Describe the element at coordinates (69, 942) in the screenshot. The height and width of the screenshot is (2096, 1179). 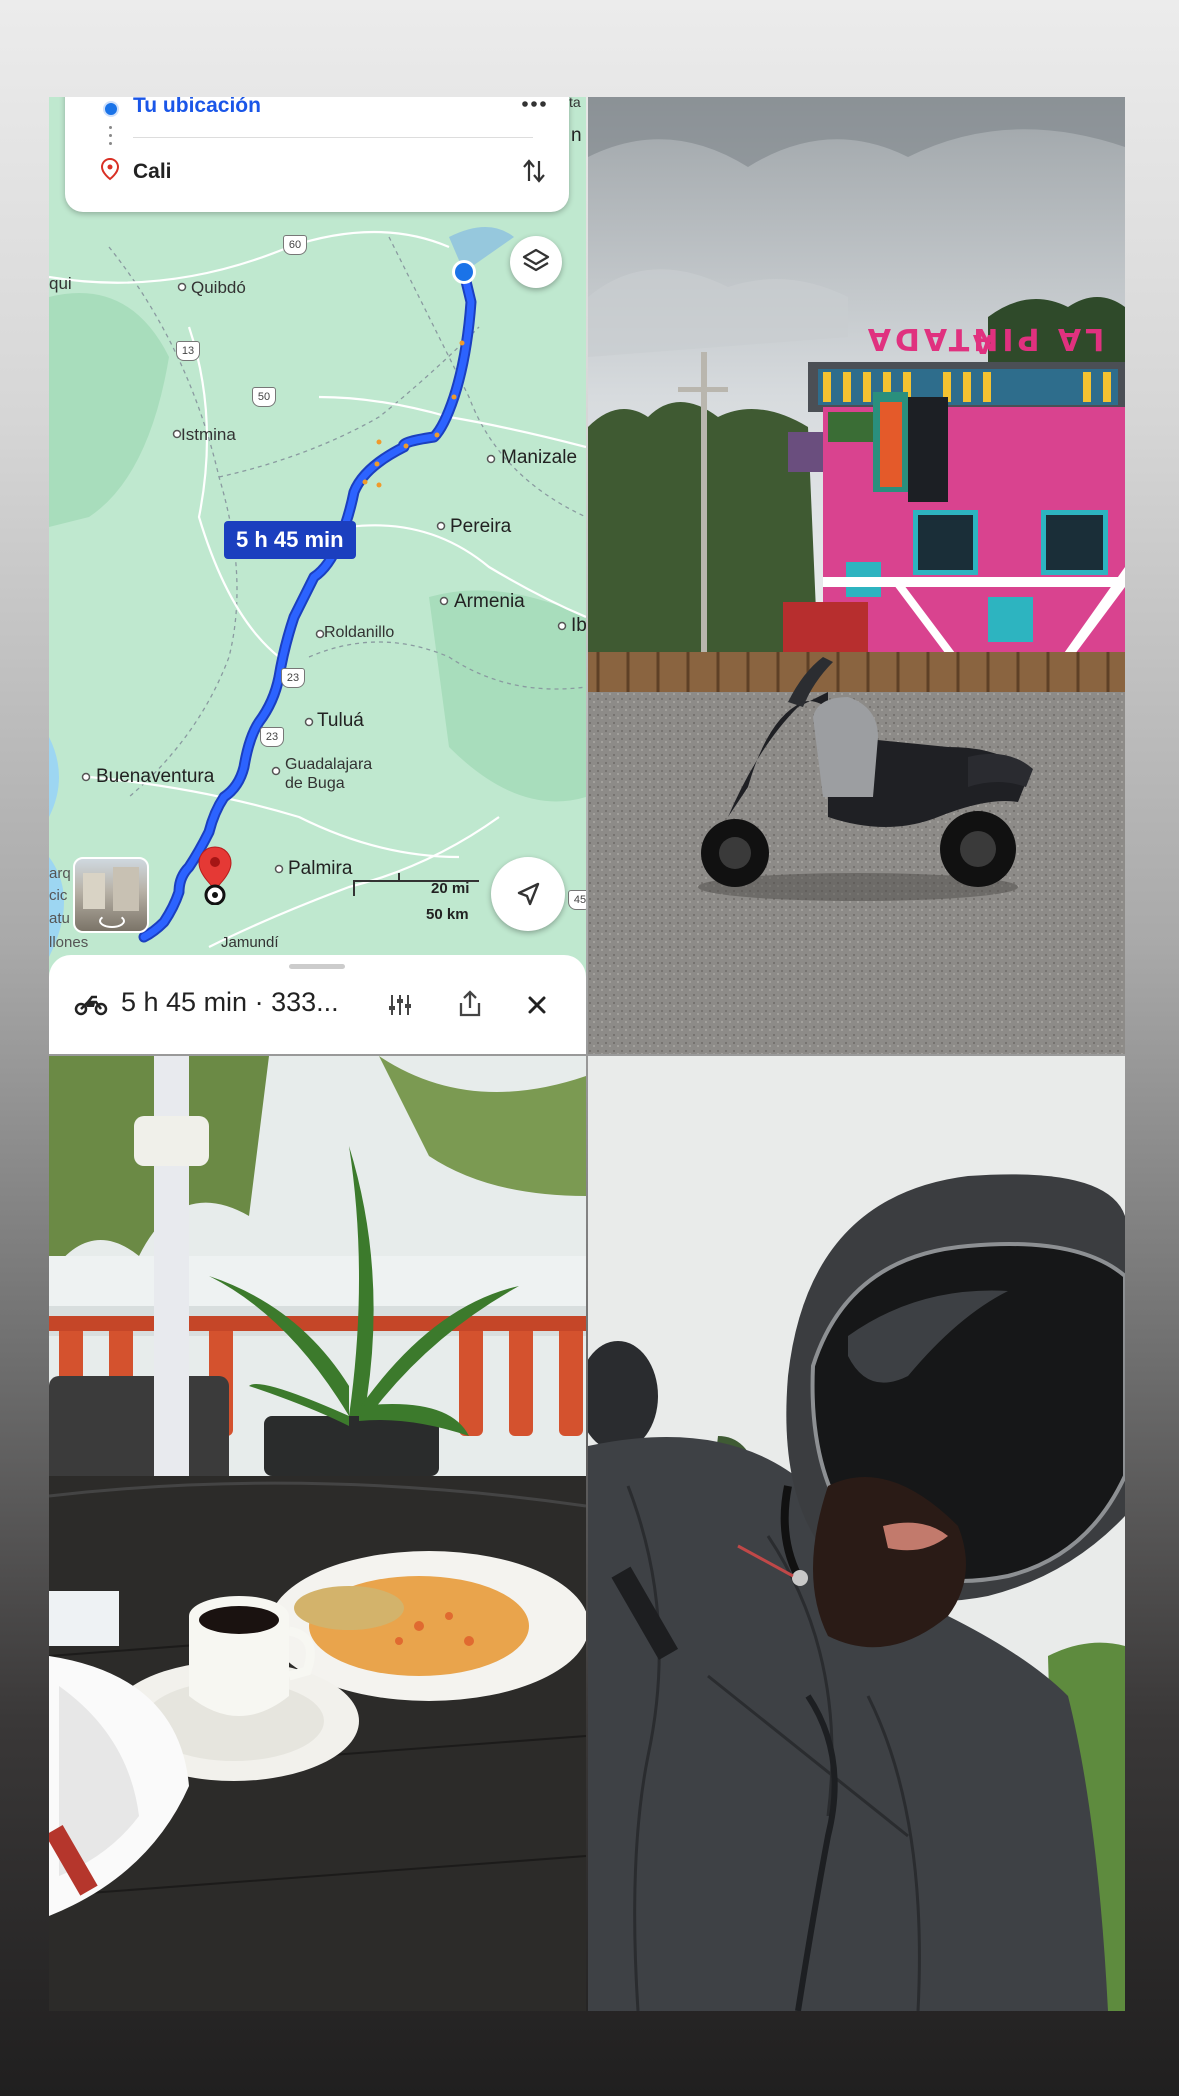
I see `map-label-edge: llones` at that location.